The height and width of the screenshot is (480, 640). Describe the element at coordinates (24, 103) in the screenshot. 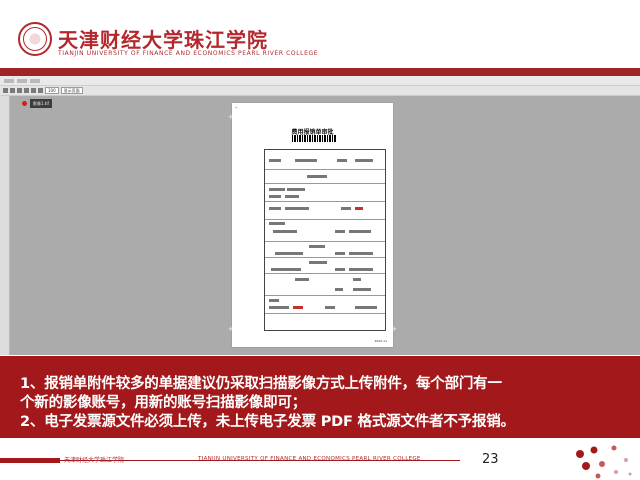

I see `alert-dot-icon` at that location.